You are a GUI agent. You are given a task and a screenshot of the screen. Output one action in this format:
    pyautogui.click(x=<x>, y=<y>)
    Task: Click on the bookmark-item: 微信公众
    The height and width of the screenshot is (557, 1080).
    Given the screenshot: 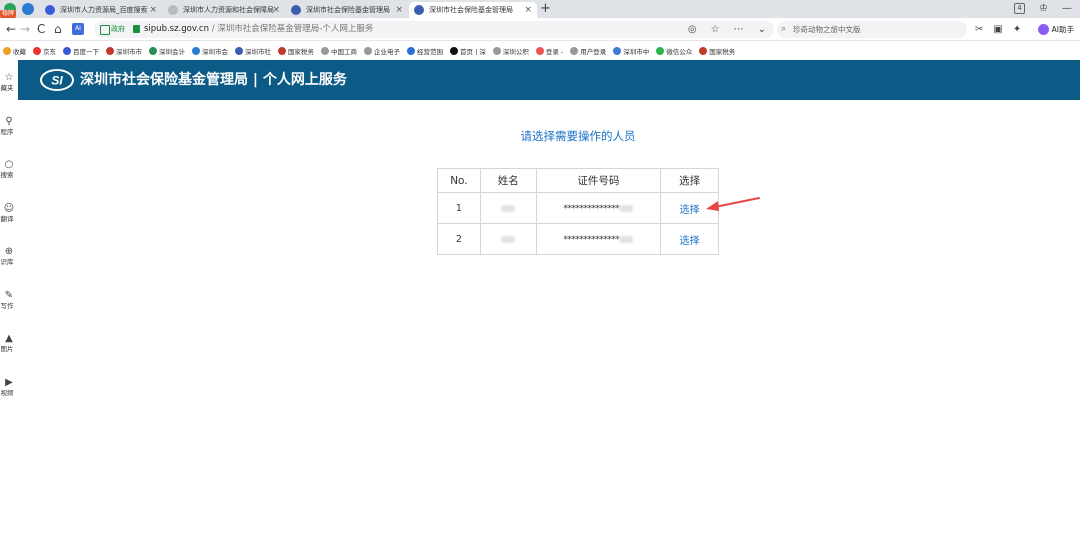 What is the action you would take?
    pyautogui.click(x=674, y=51)
    